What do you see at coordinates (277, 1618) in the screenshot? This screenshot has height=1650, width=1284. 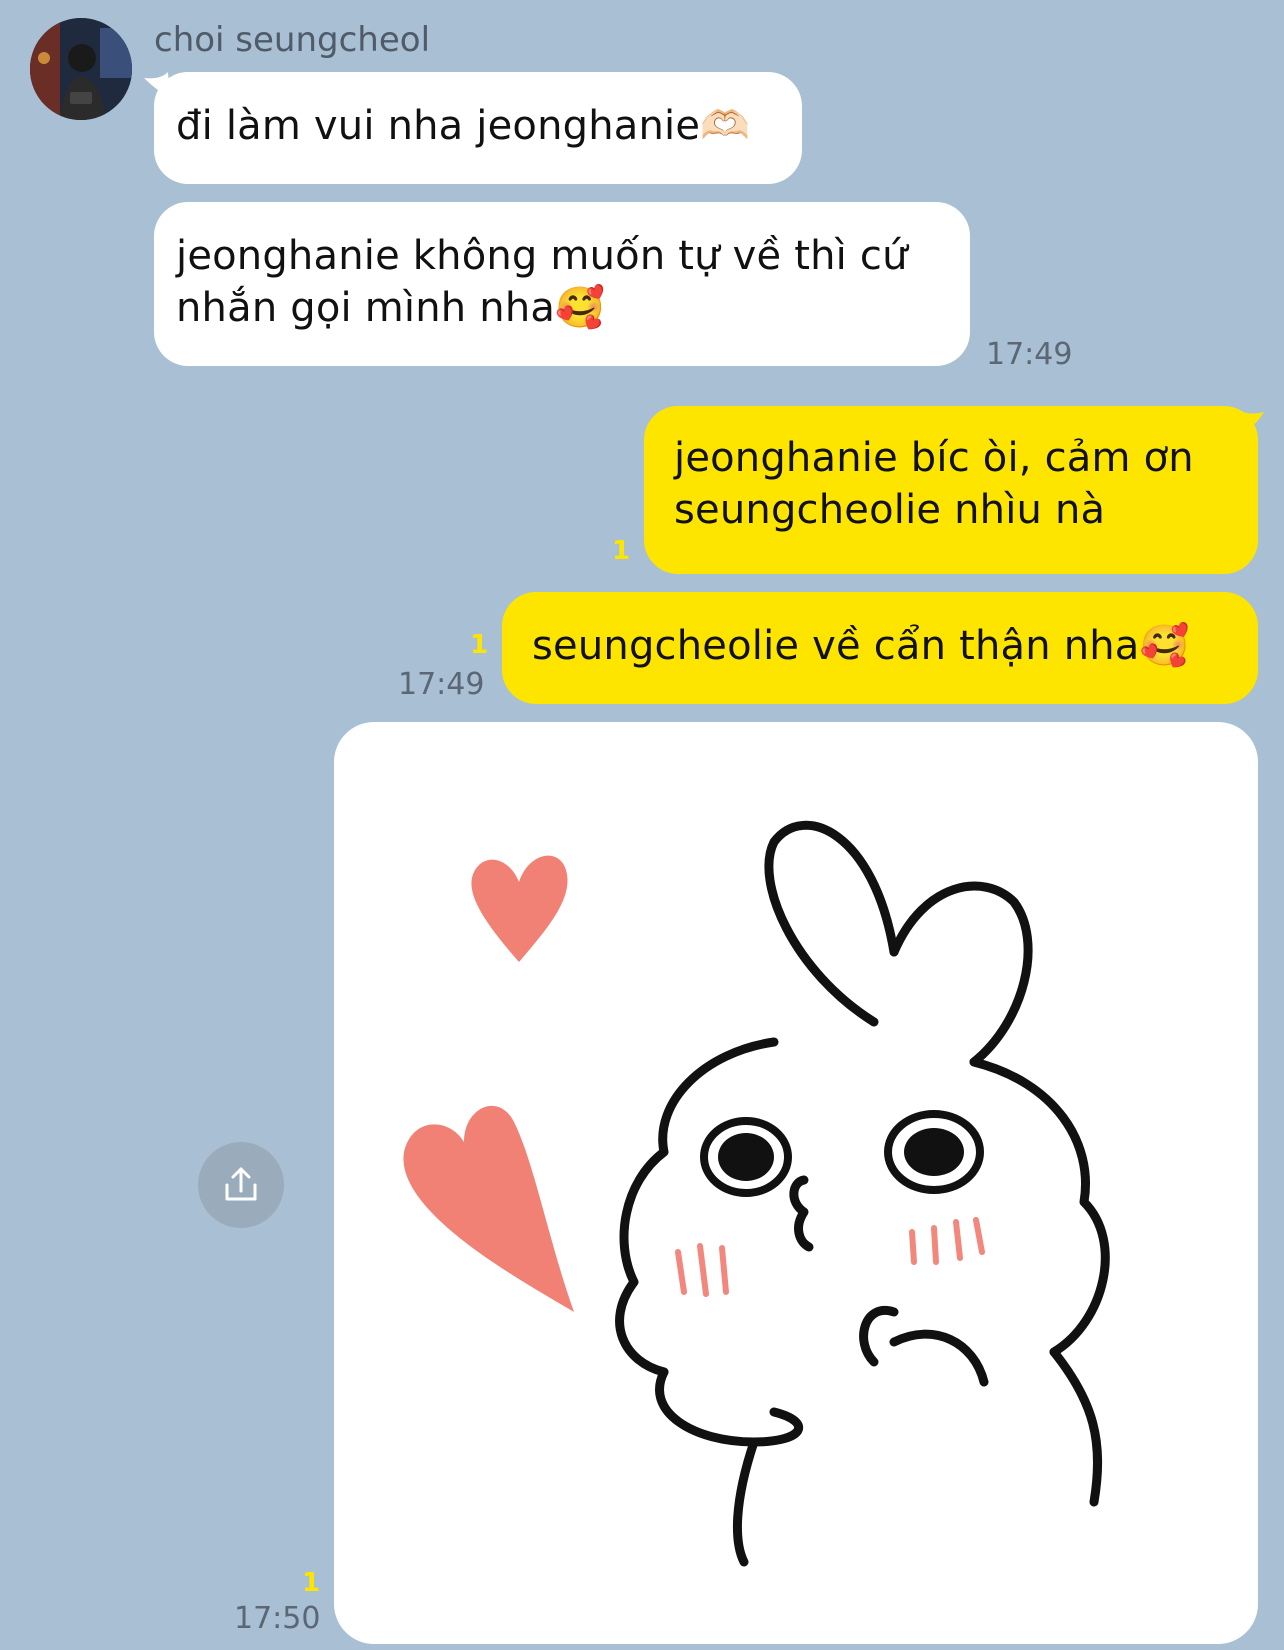 I see `message-time: 17:50` at bounding box center [277, 1618].